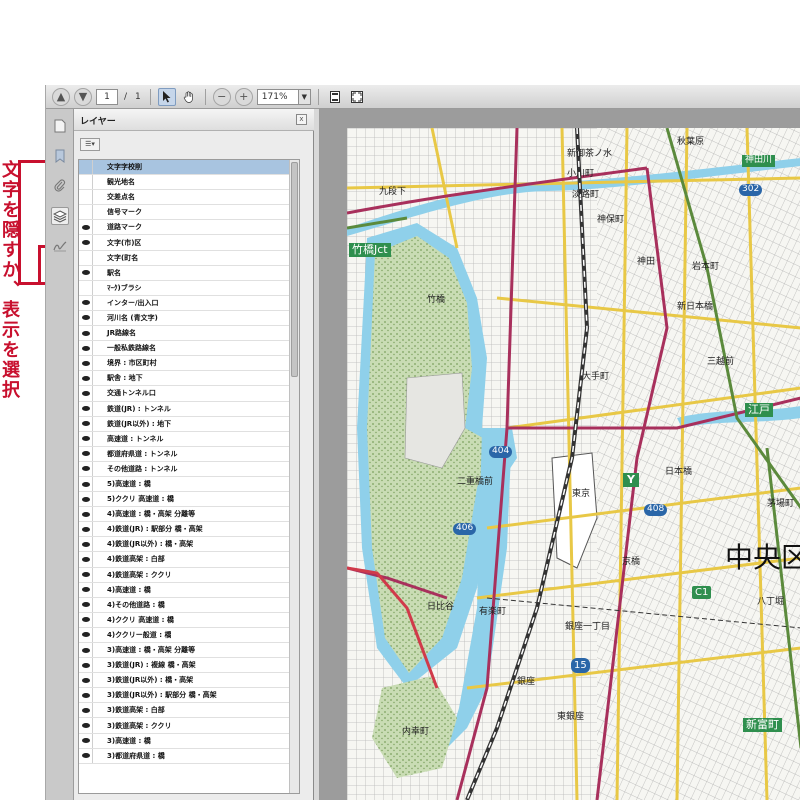 This screenshot has width=800, height=800. I want to click on layer-row: 駅名, so click(189, 273).